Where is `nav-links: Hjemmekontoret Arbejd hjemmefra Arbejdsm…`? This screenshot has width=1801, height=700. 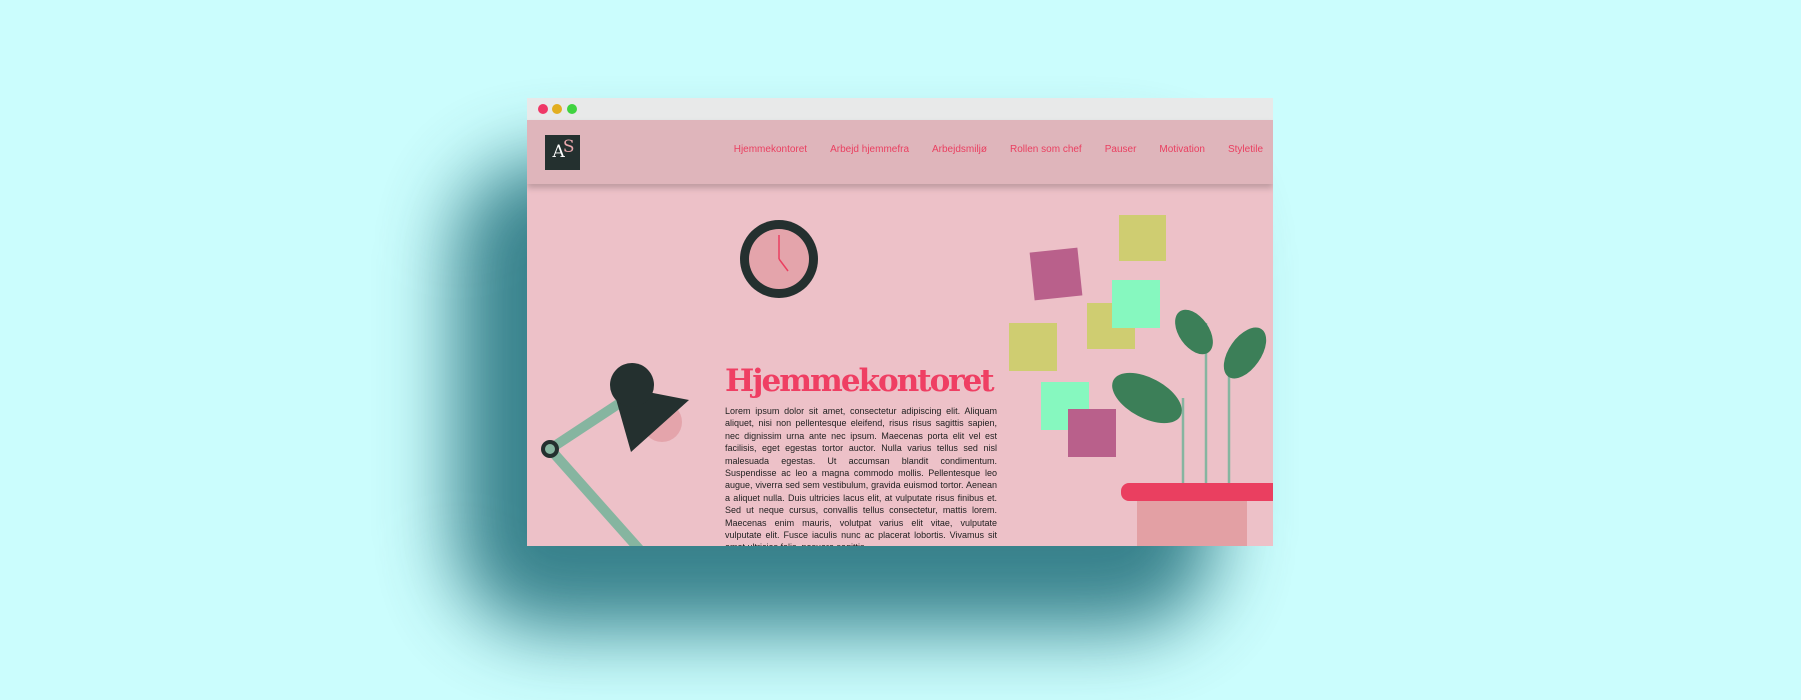
nav-links: Hjemmekontoret Arbejd hjemmefra Arbejdsm… is located at coordinates (998, 149).